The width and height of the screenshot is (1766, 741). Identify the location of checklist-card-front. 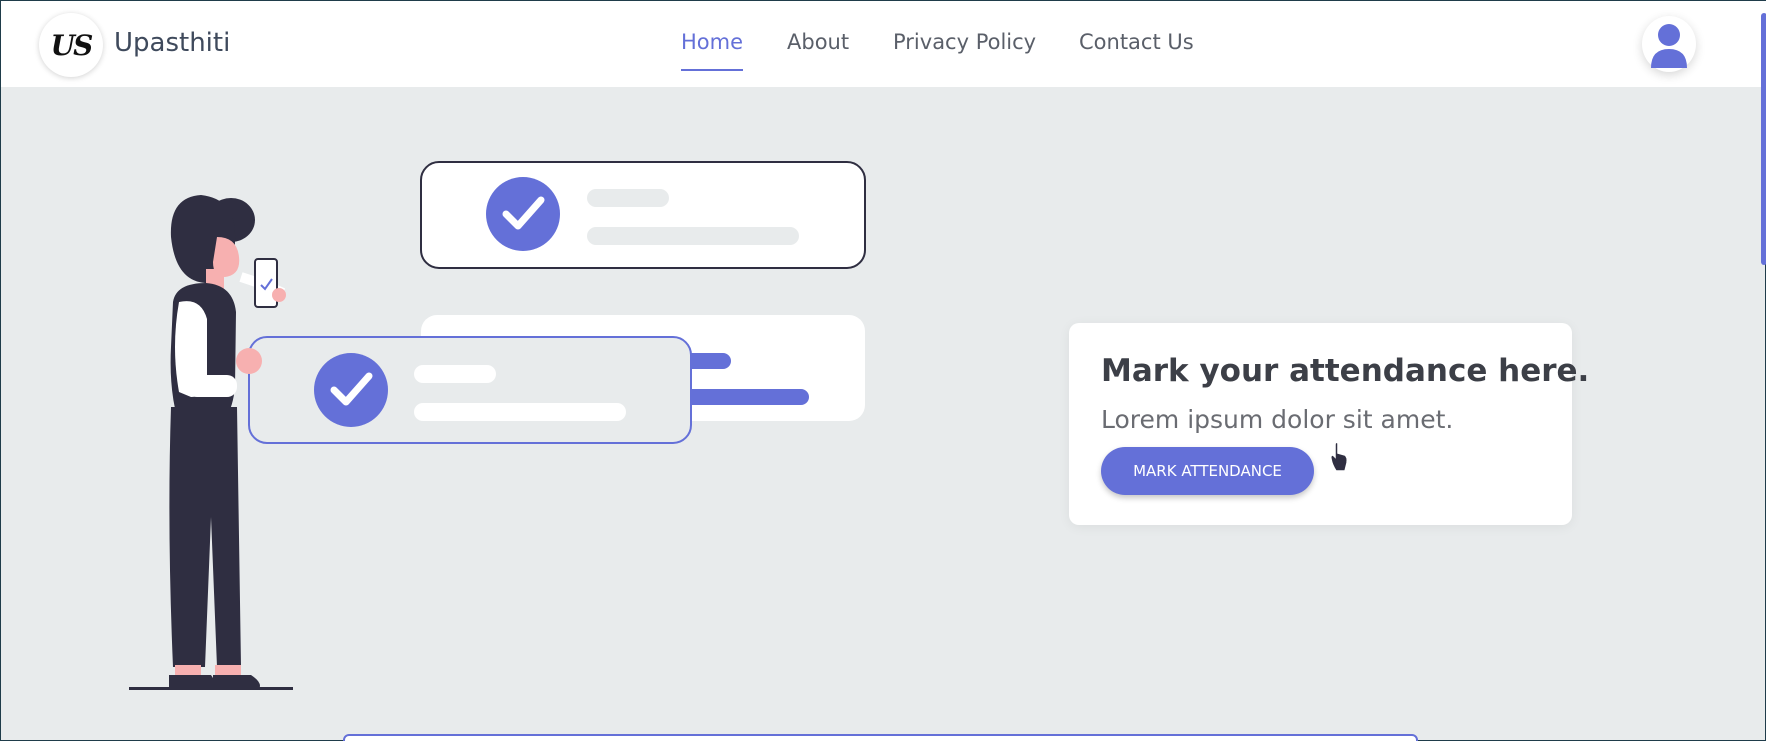
(470, 390).